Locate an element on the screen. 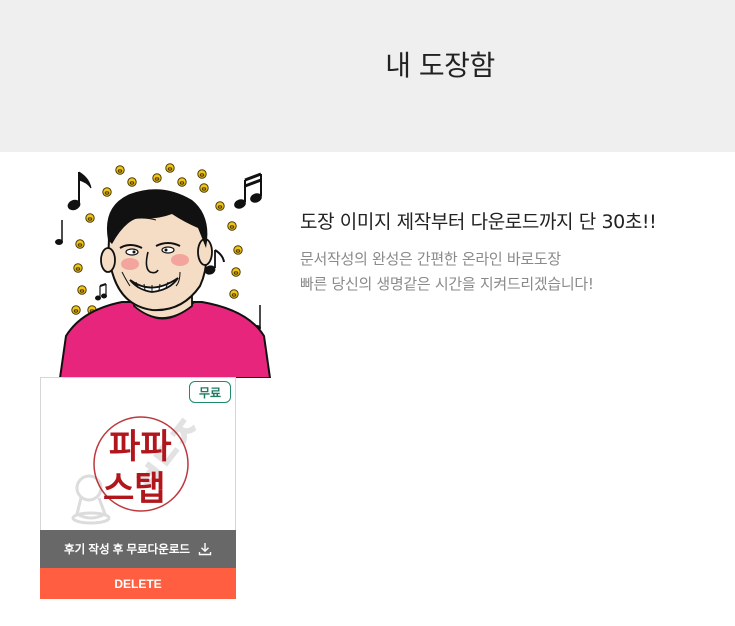  free-badge: 무료 is located at coordinates (210, 392).